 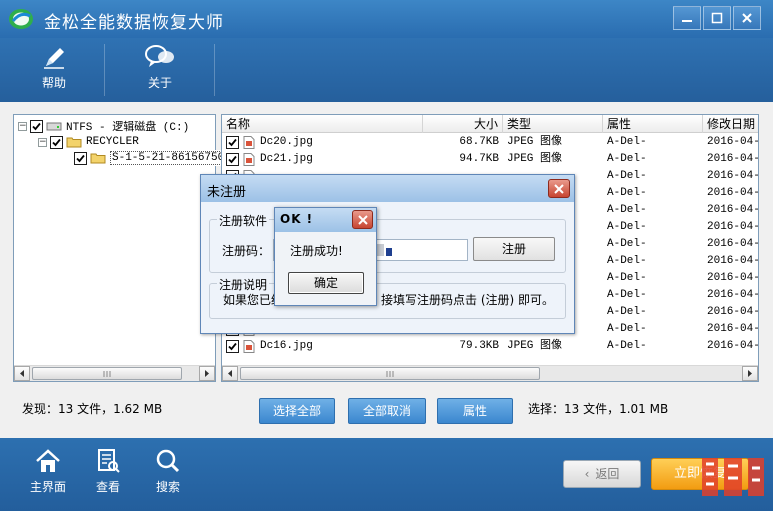 I want to click on tree-node-sid-folder: S-1-5-21-86156750, so click(x=150, y=158).